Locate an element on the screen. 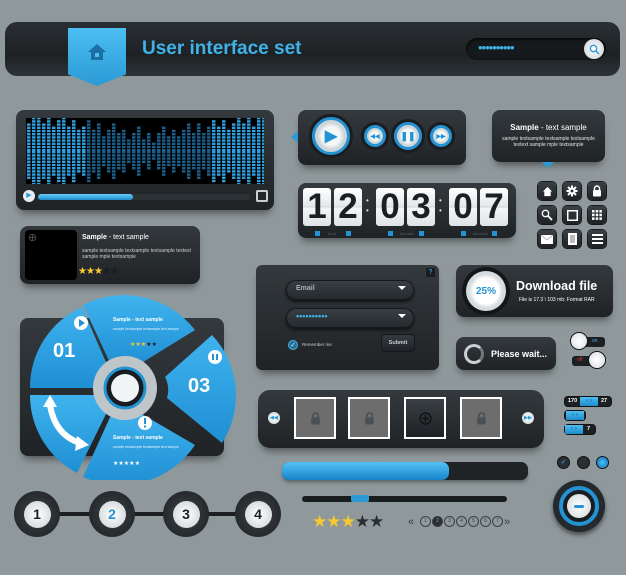 The width and height of the screenshot is (626, 575). carousel-next-button: ▶▶ is located at coordinates (528, 418).